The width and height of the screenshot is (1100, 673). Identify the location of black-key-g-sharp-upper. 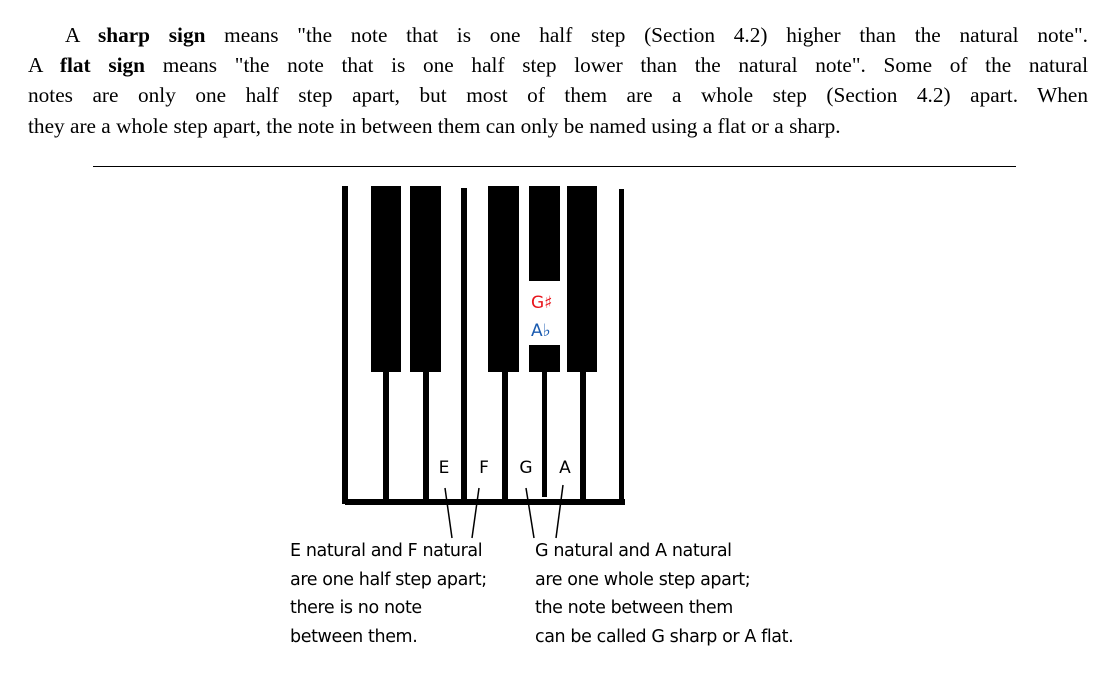
(544, 233).